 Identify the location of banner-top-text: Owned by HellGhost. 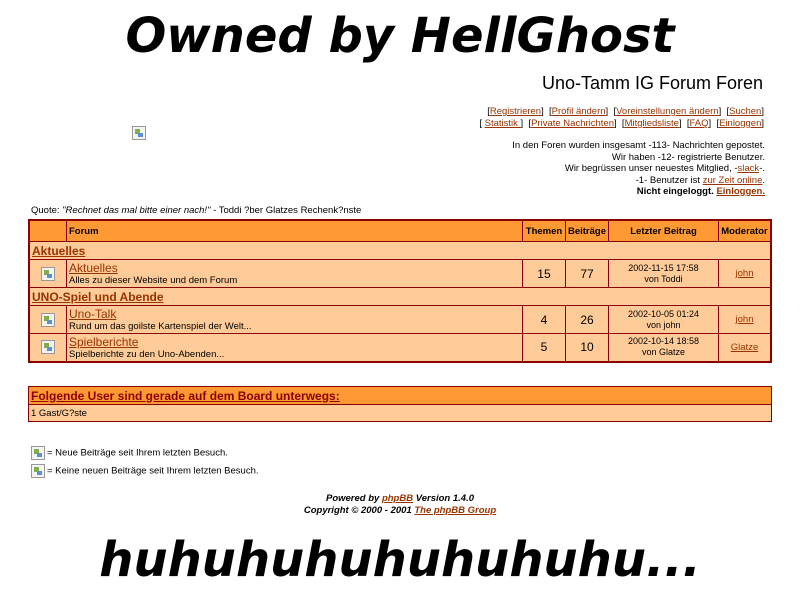
(400, 36).